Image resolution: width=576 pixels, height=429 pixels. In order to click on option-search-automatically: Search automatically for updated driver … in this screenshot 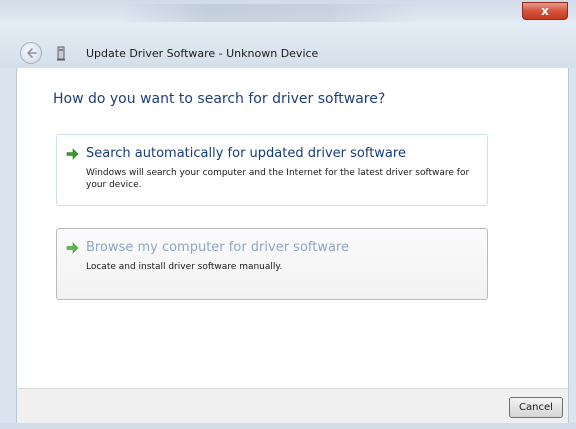, I will do `click(272, 170)`.